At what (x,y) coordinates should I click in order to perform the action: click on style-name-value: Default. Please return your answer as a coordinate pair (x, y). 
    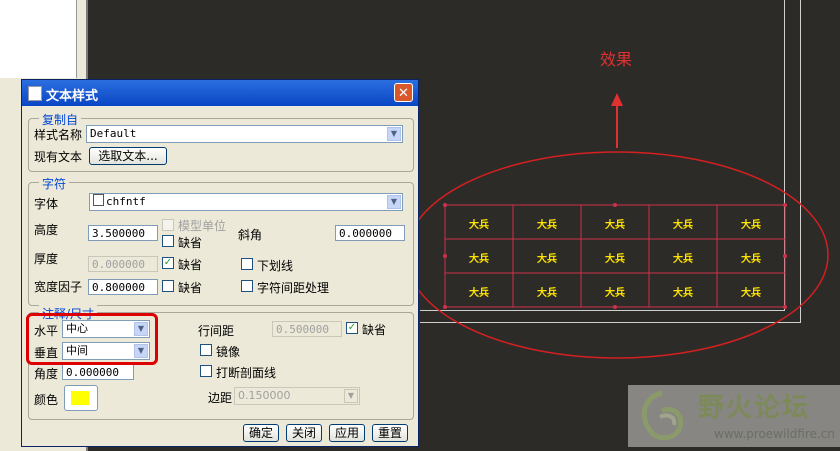
    Looking at the image, I should click on (113, 133).